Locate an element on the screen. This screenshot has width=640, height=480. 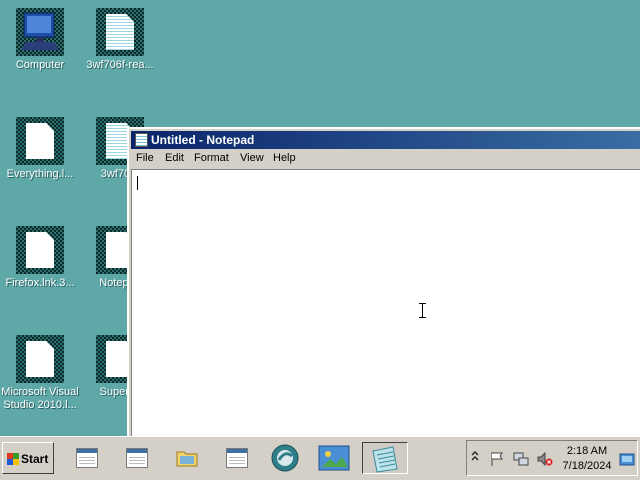
desktop-icon-label: Computer is located at coordinates (40, 65).